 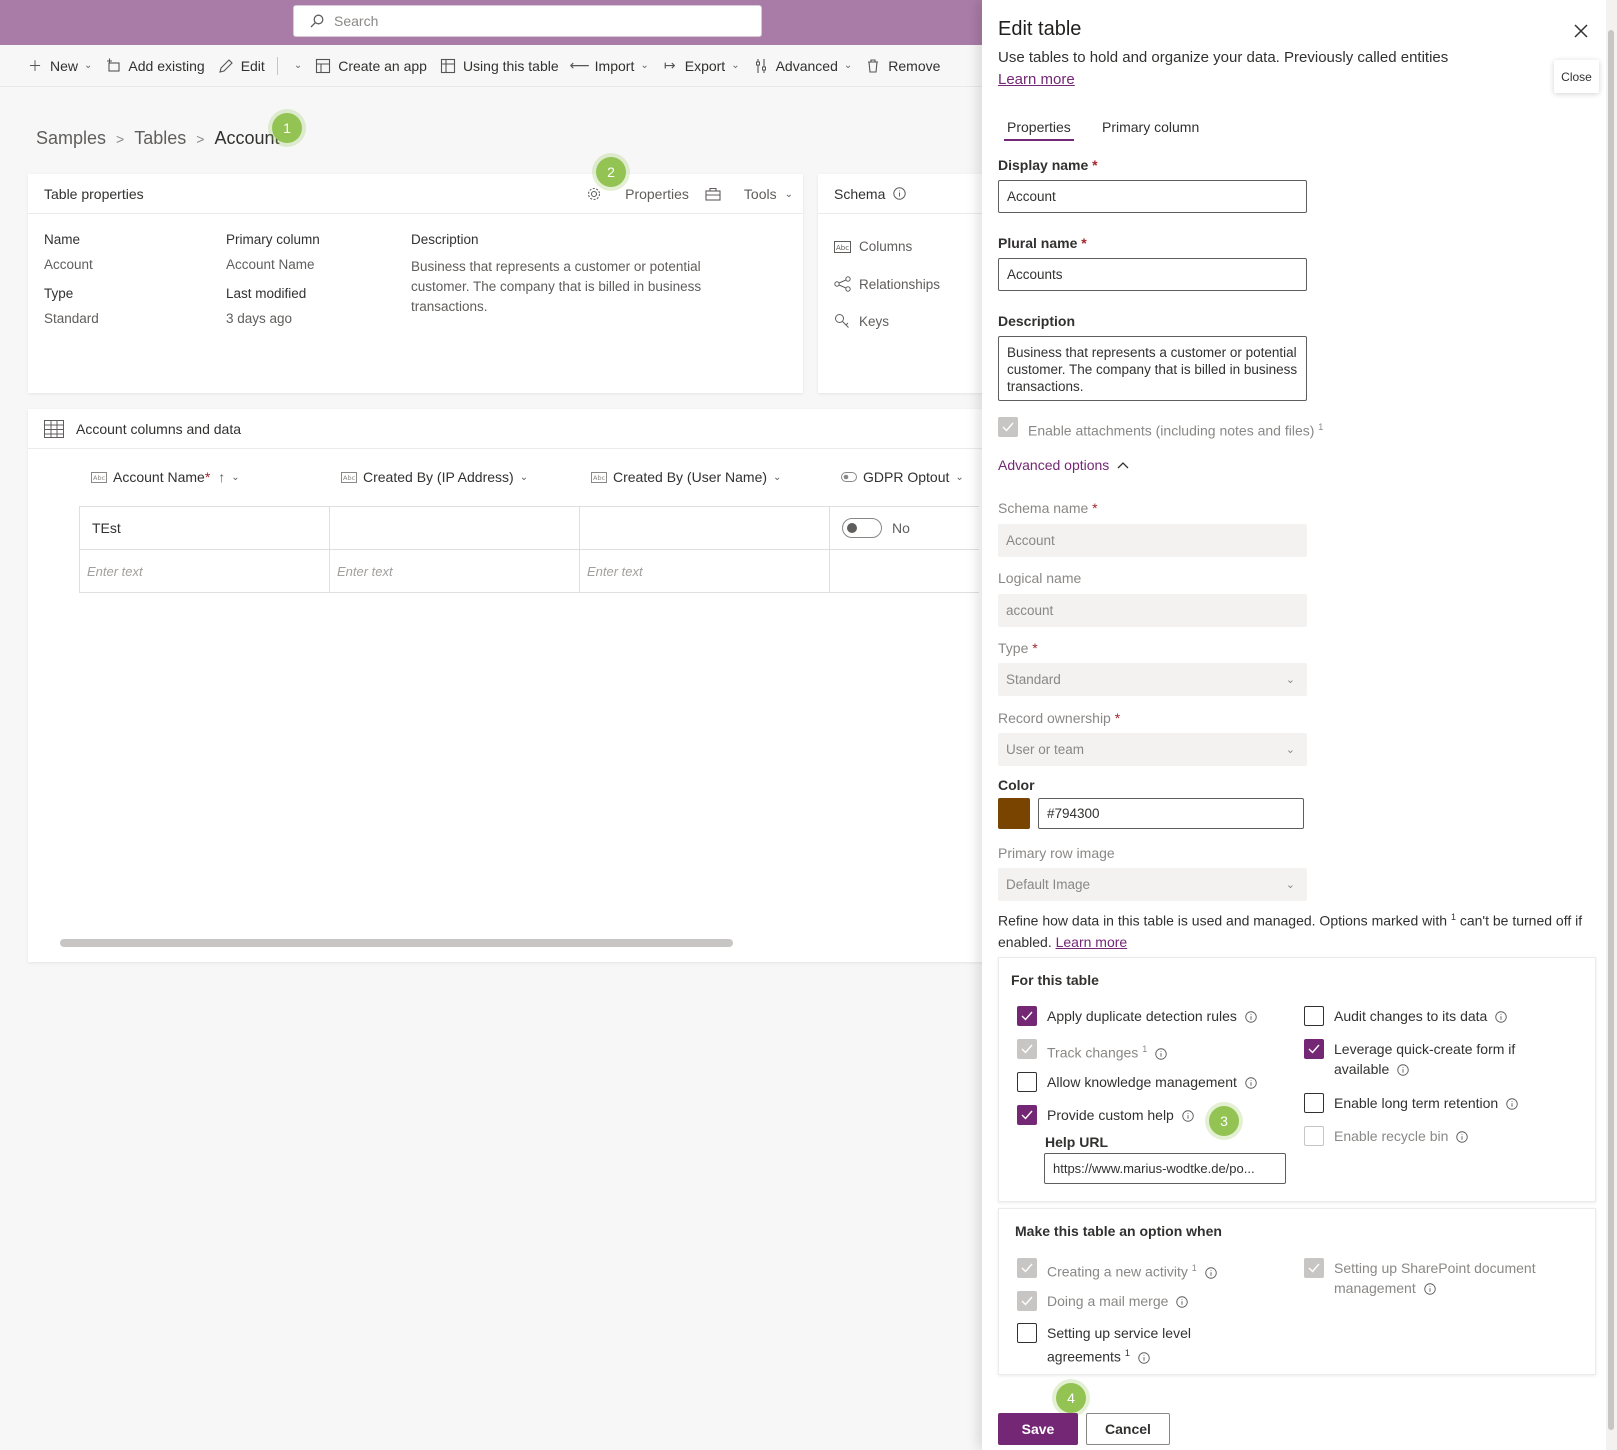 What do you see at coordinates (1038, 1429) in the screenshot?
I see `save-button: Save` at bounding box center [1038, 1429].